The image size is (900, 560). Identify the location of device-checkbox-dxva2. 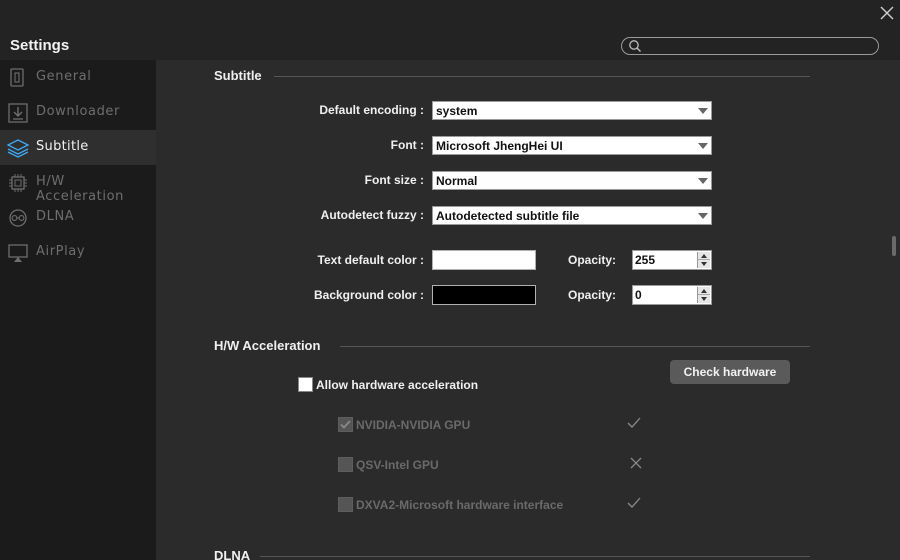
(345, 504).